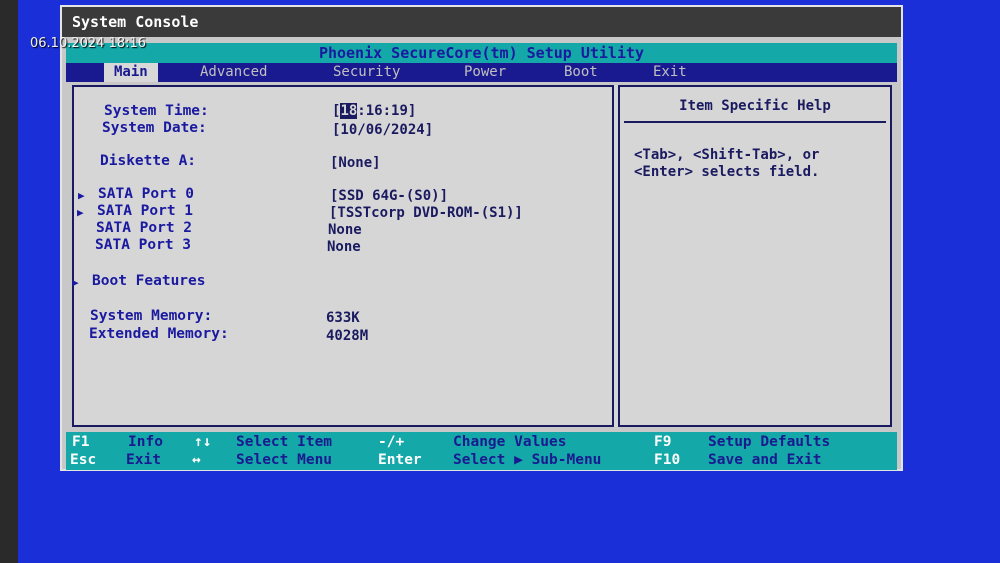 Image resolution: width=1000 pixels, height=563 pixels. Describe the element at coordinates (345, 230) in the screenshot. I see `sata-port-2-value: None` at that location.